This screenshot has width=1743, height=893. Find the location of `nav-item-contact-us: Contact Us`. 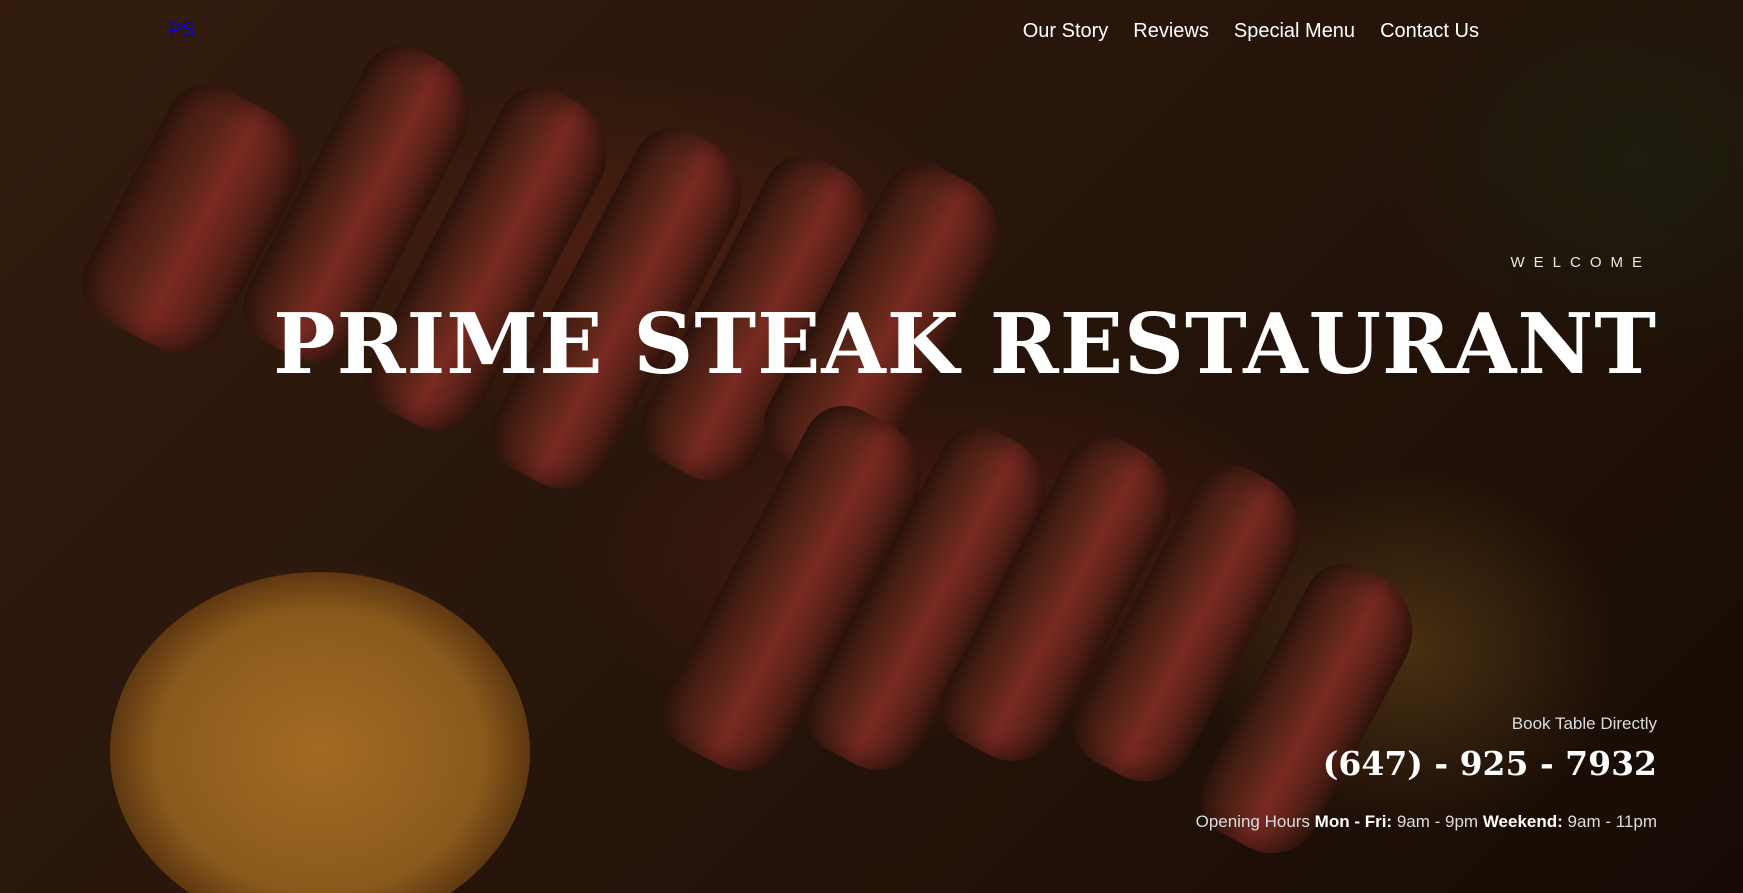

nav-item-contact-us: Contact Us is located at coordinates (1429, 31).